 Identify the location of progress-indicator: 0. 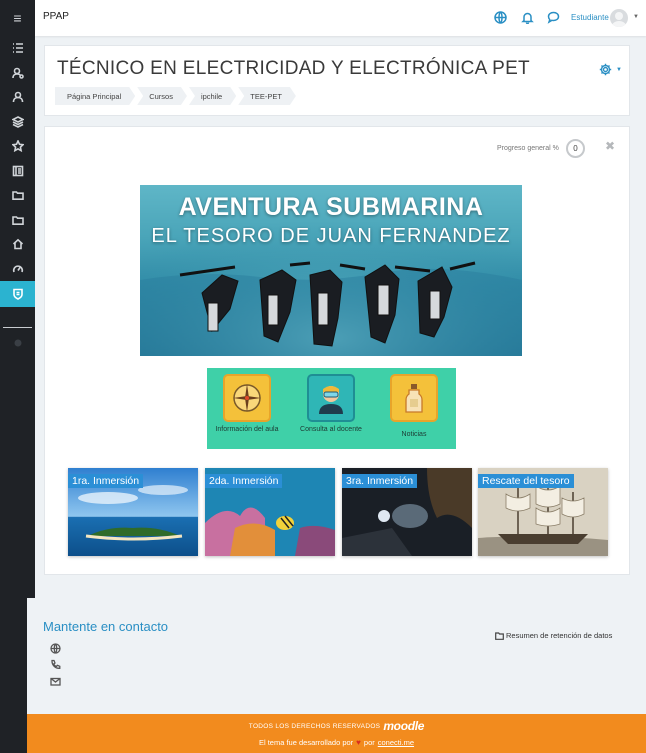
(575, 148).